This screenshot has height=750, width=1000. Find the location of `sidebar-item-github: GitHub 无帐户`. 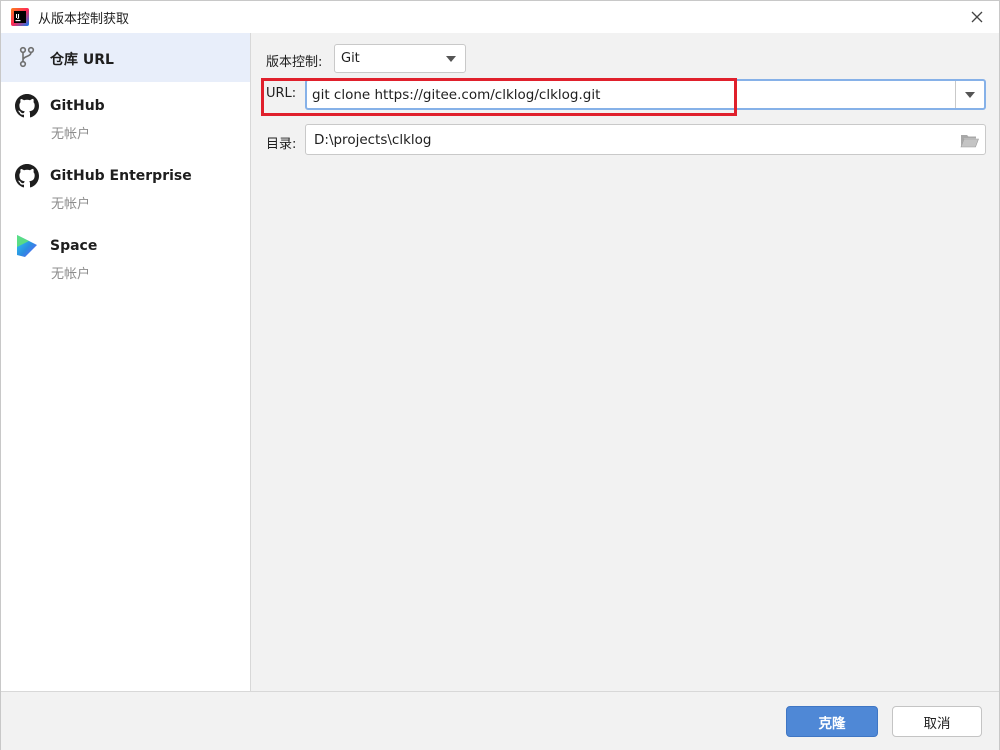

sidebar-item-github: GitHub 无帐户 is located at coordinates (125, 117).